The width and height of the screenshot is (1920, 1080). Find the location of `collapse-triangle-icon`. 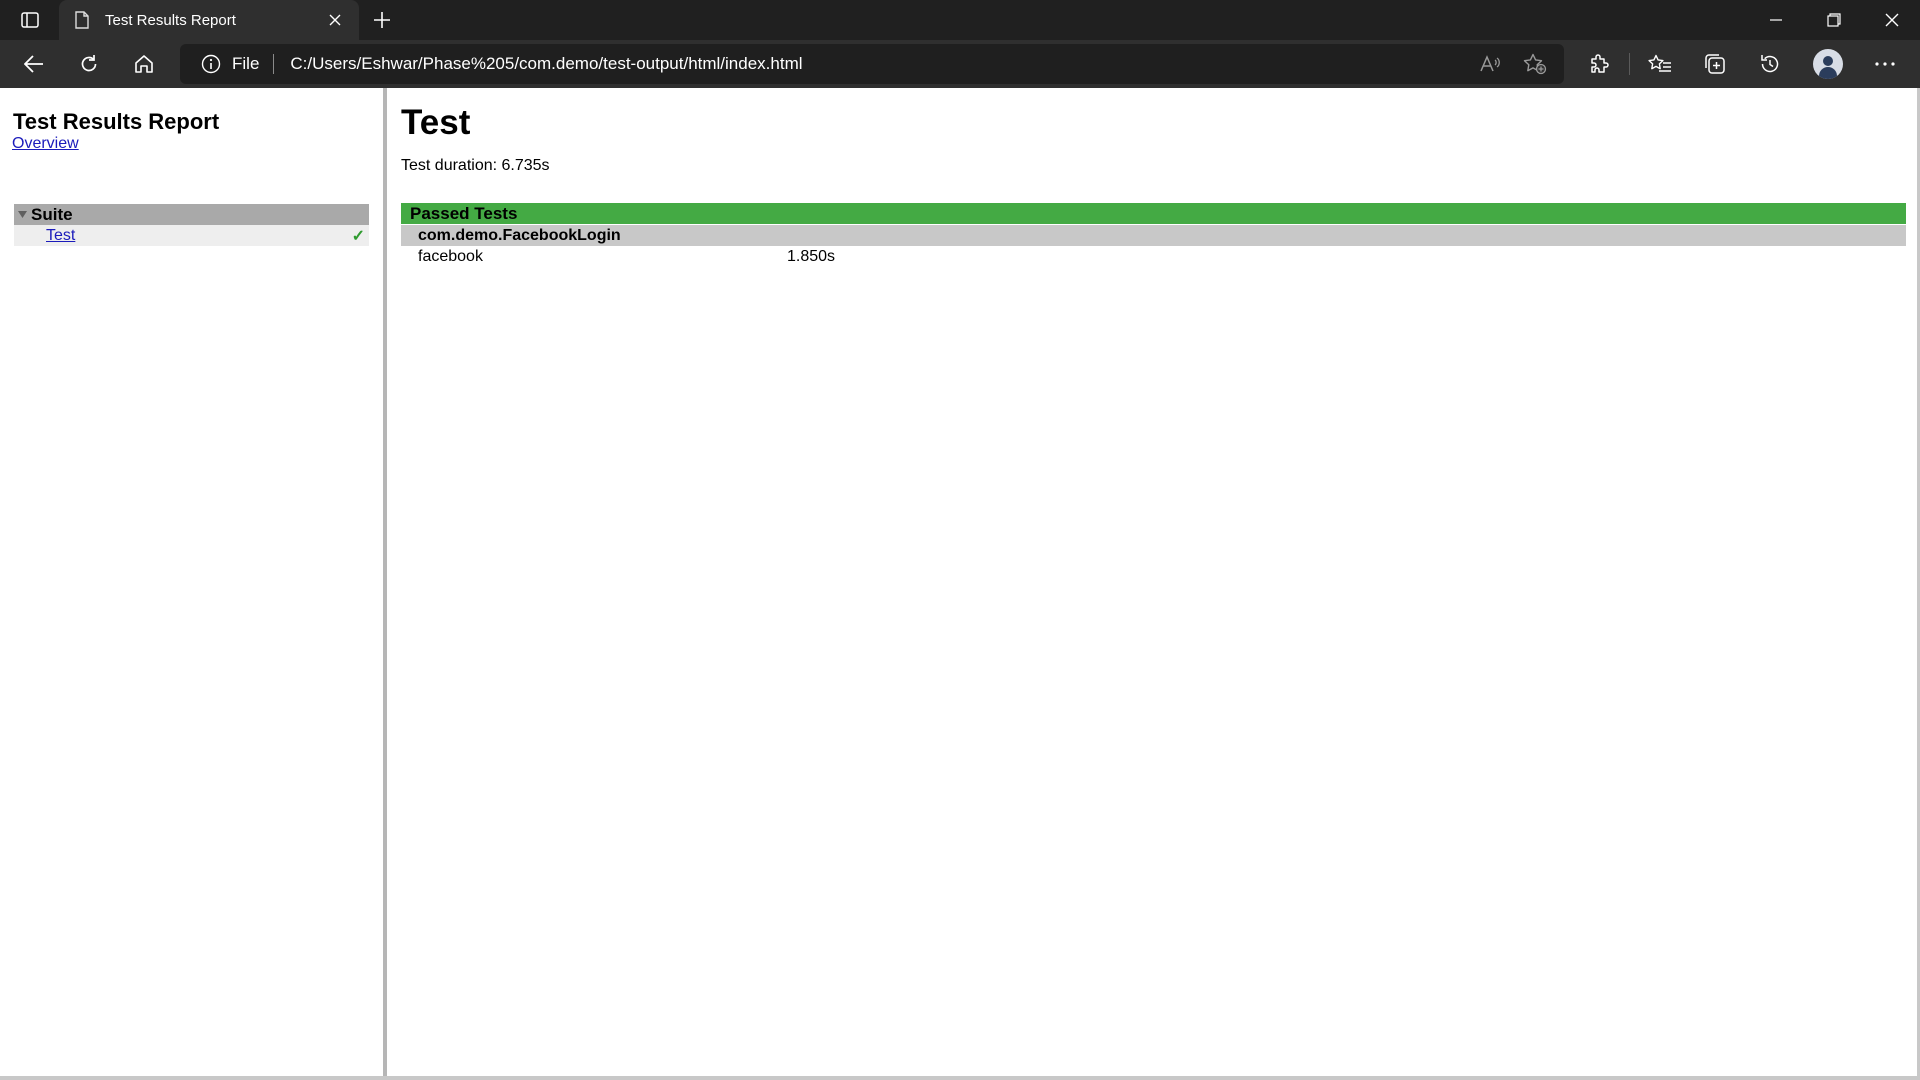

collapse-triangle-icon is located at coordinates (22, 214).